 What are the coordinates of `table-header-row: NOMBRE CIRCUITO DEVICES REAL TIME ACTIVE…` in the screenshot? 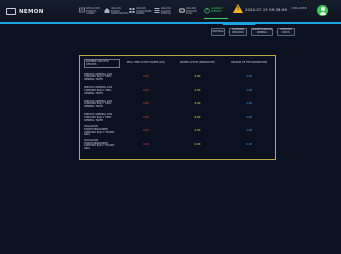 It's located at (177, 63).